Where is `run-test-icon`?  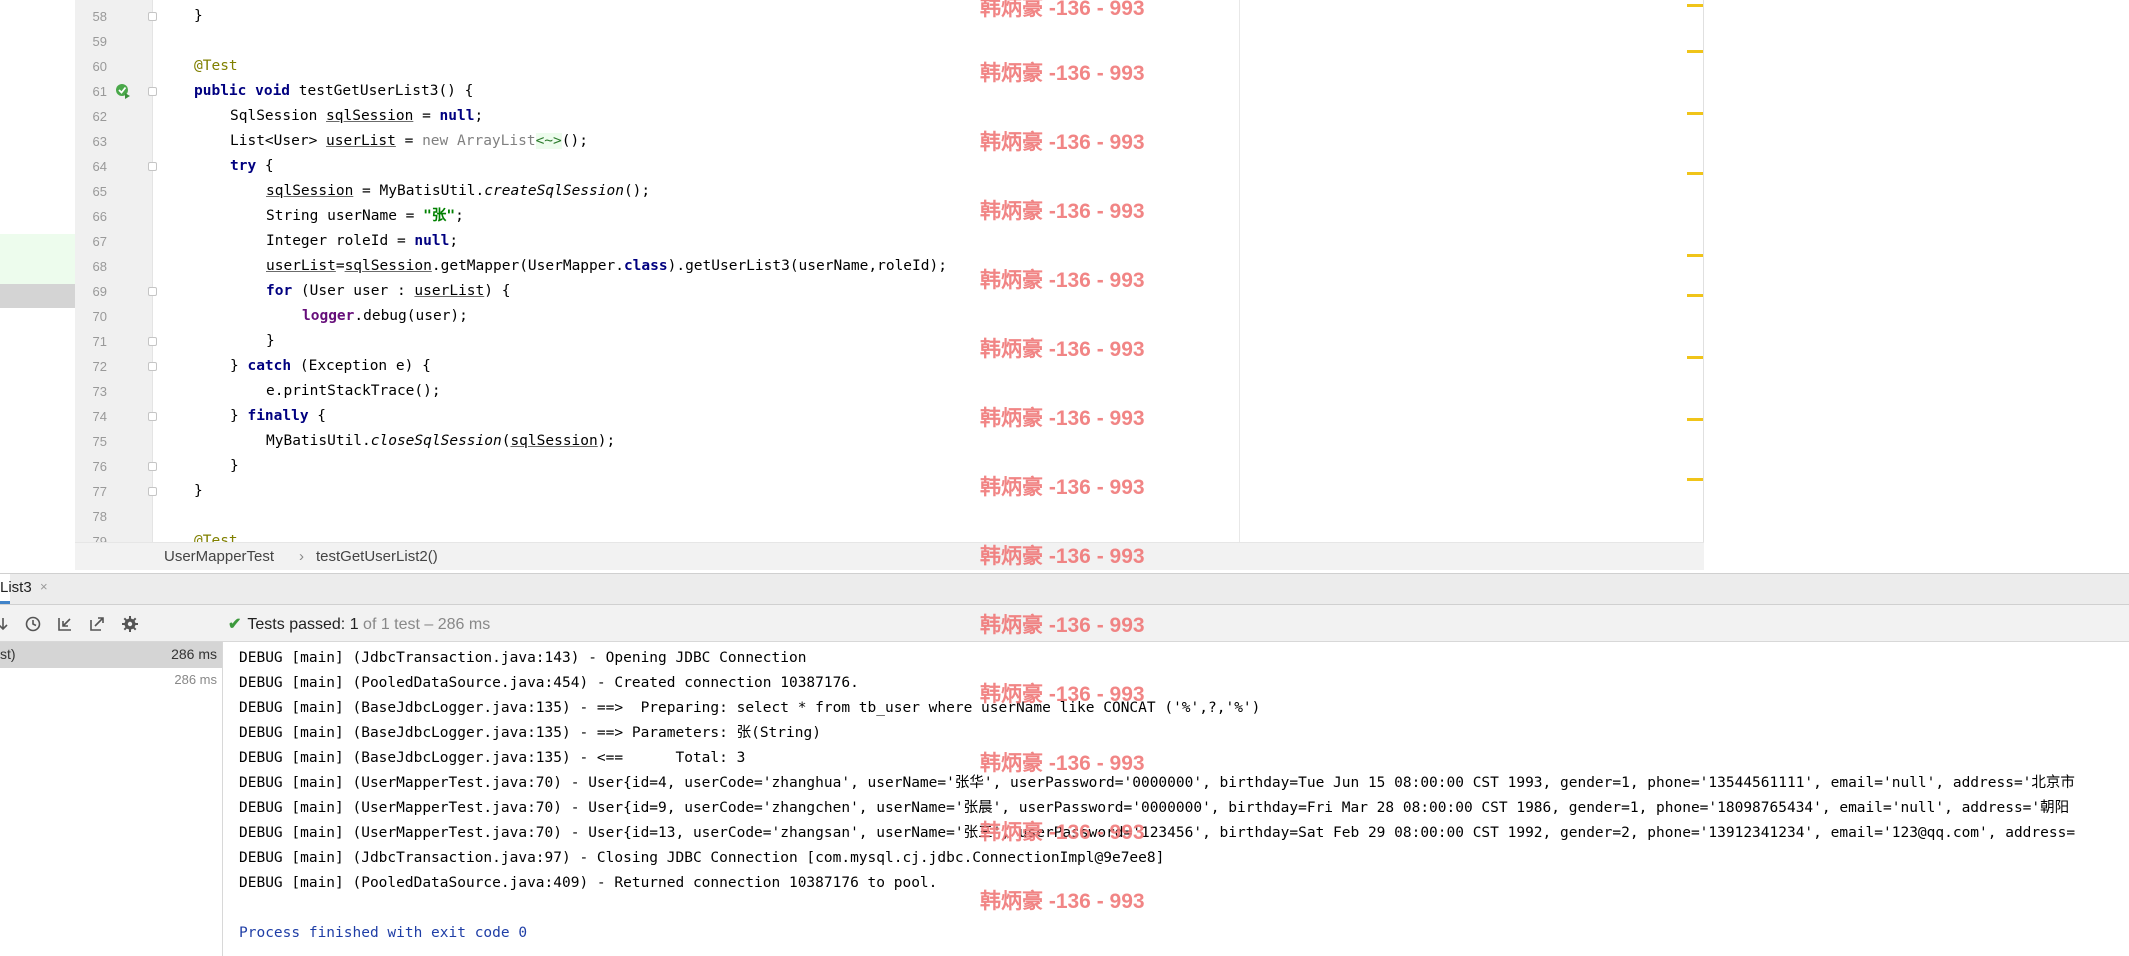 run-test-icon is located at coordinates (123, 91).